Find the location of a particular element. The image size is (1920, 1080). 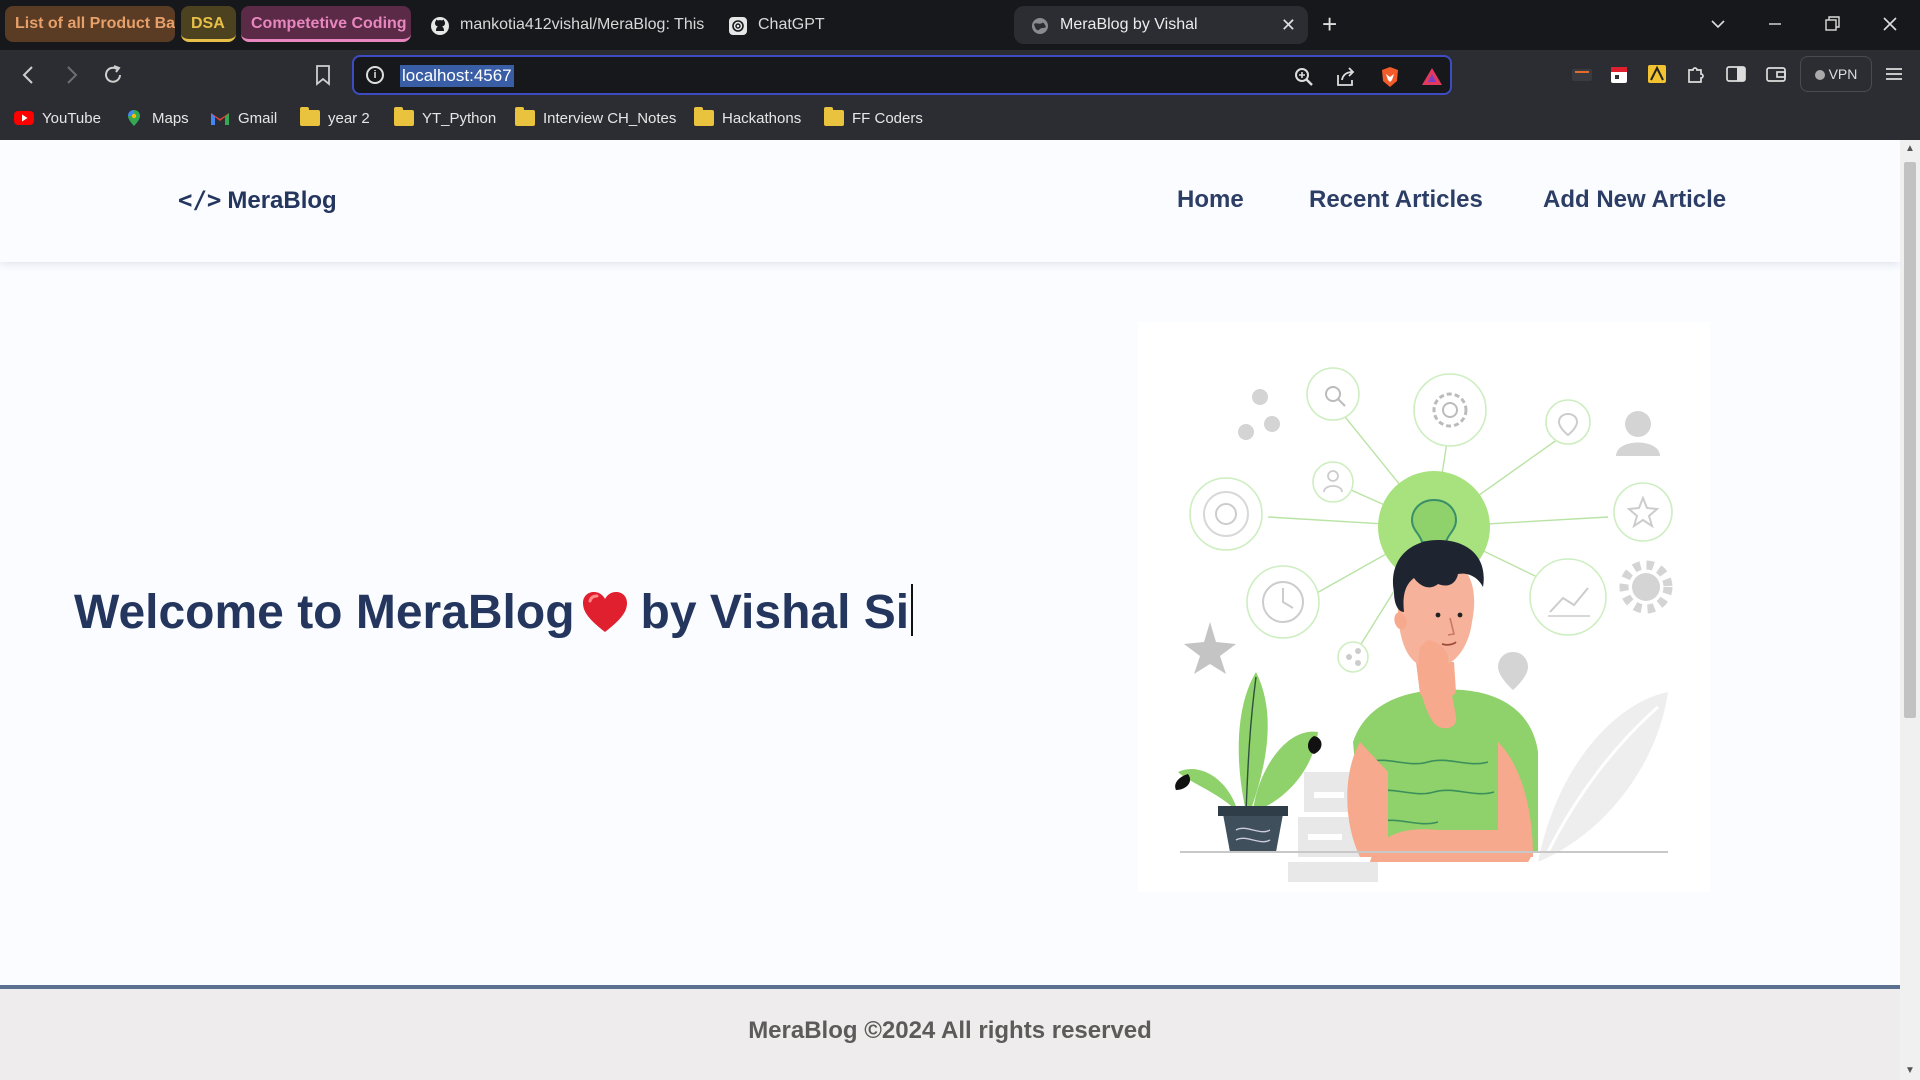

sidebar-icon is located at coordinates (1736, 74).